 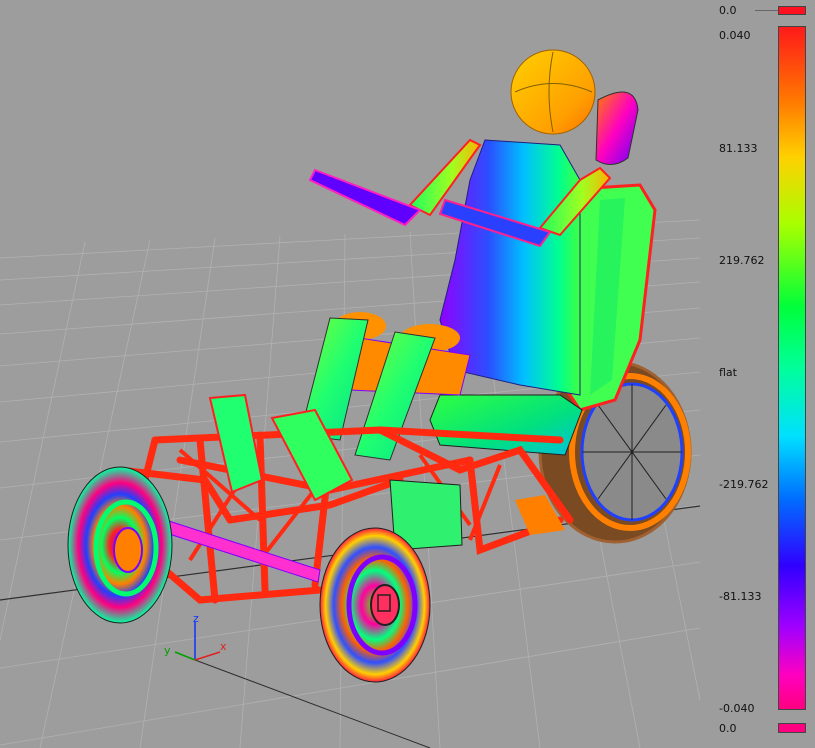 I want to click on axis-label-x: x, so click(x=223, y=646).